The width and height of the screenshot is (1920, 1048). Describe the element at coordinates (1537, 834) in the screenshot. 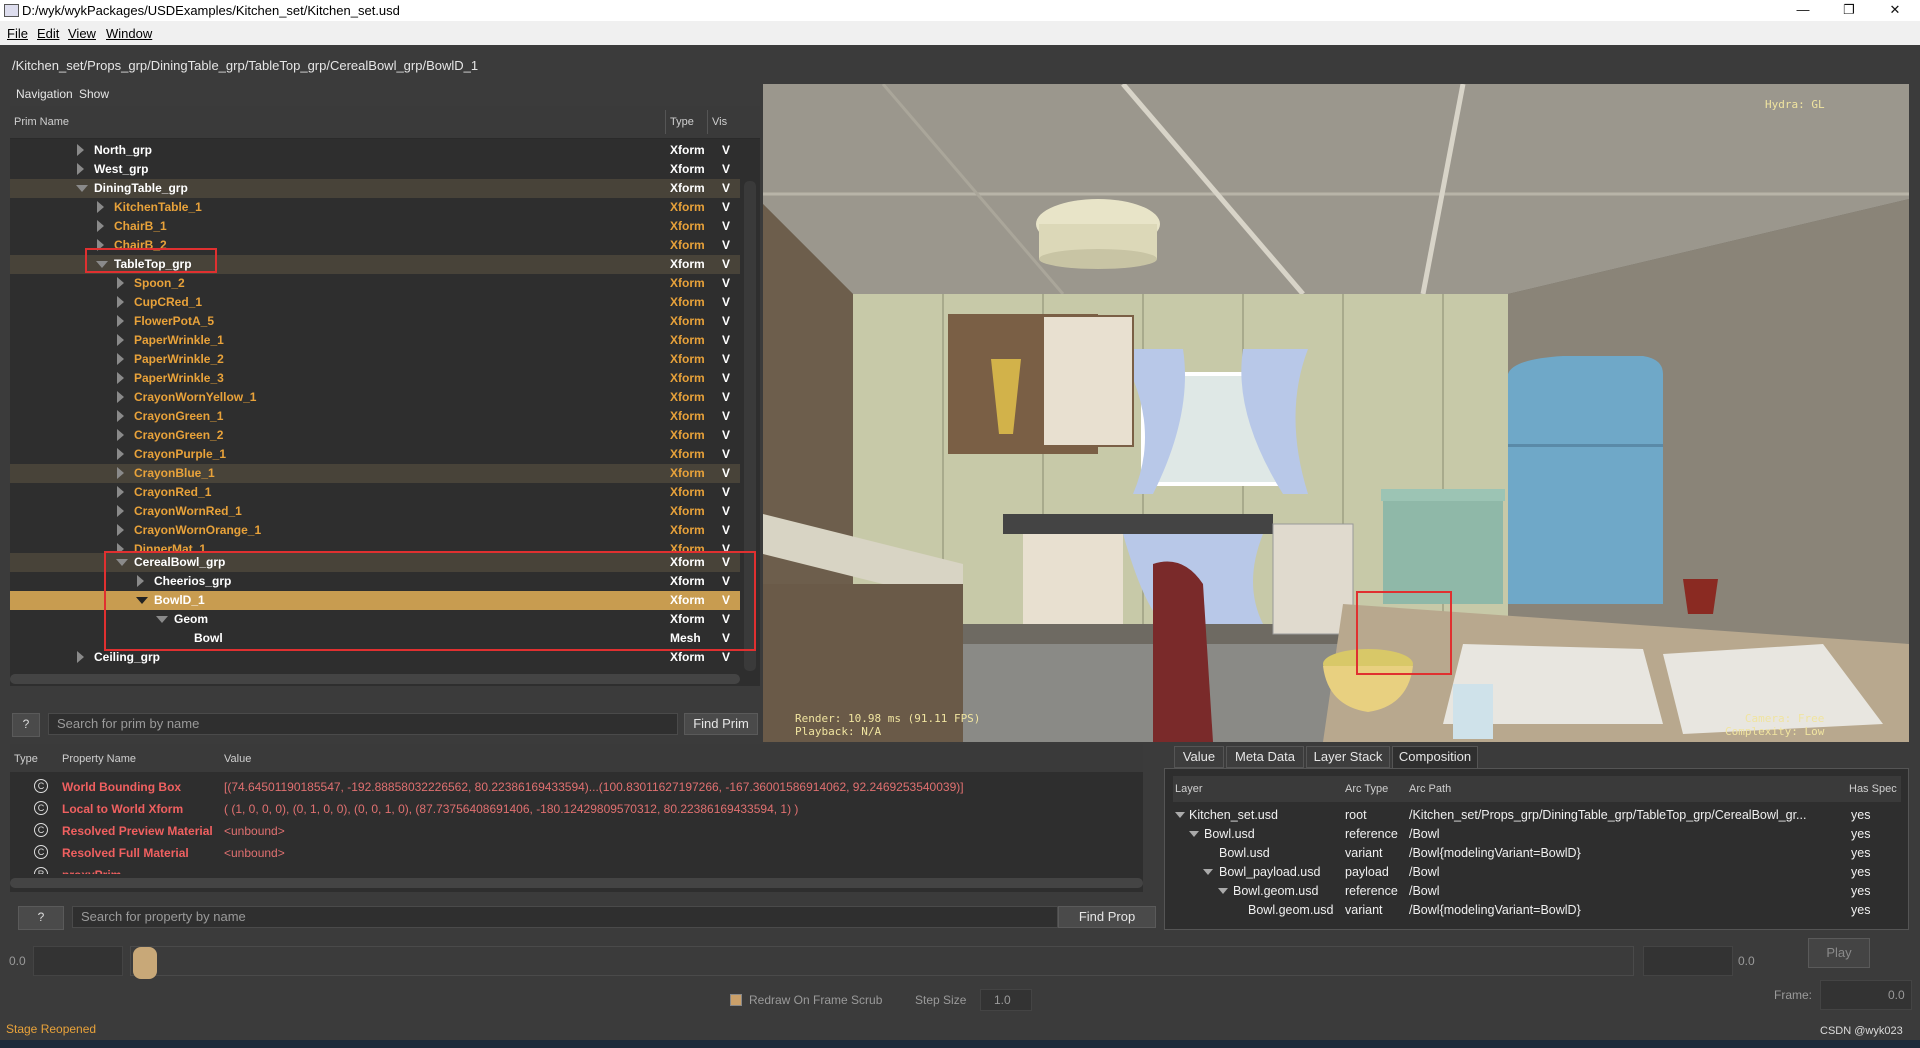

I see `composition-row: Bowl.usd reference/Bowl yes` at that location.